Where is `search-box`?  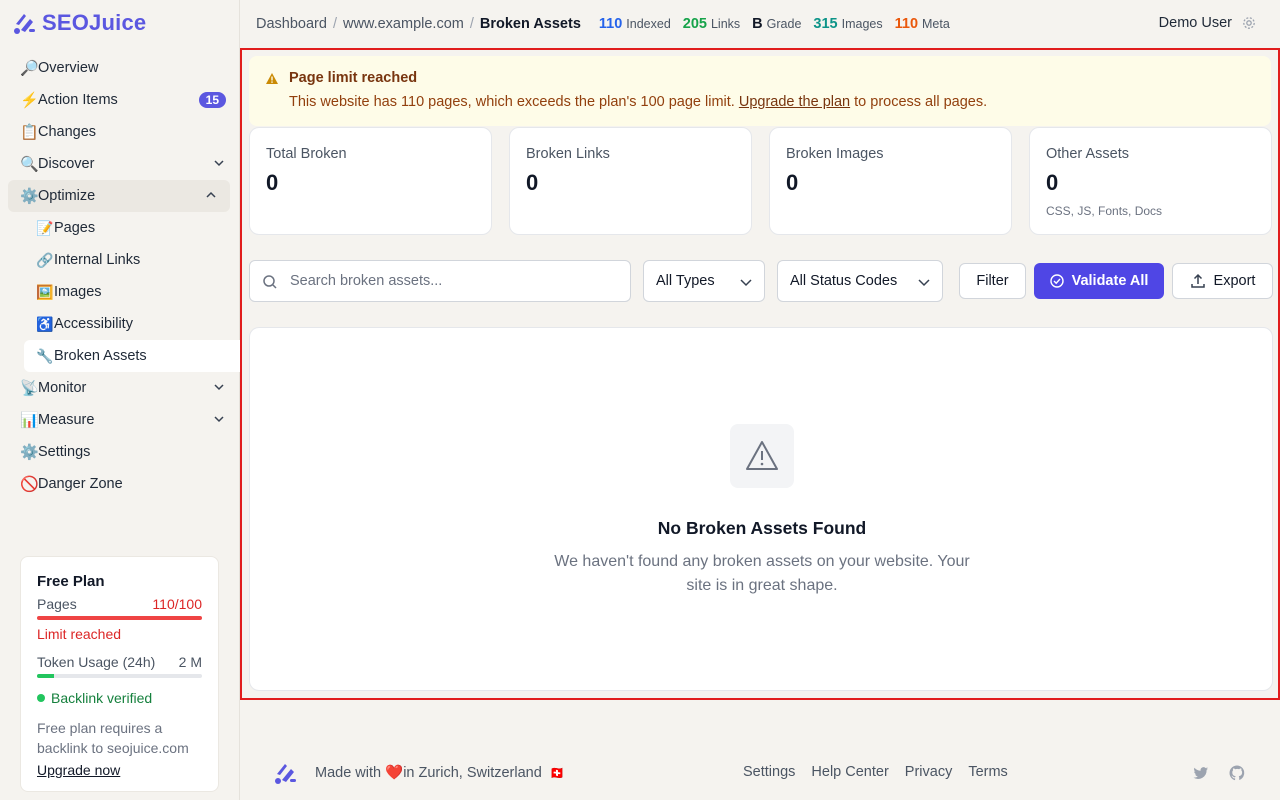 search-box is located at coordinates (440, 281).